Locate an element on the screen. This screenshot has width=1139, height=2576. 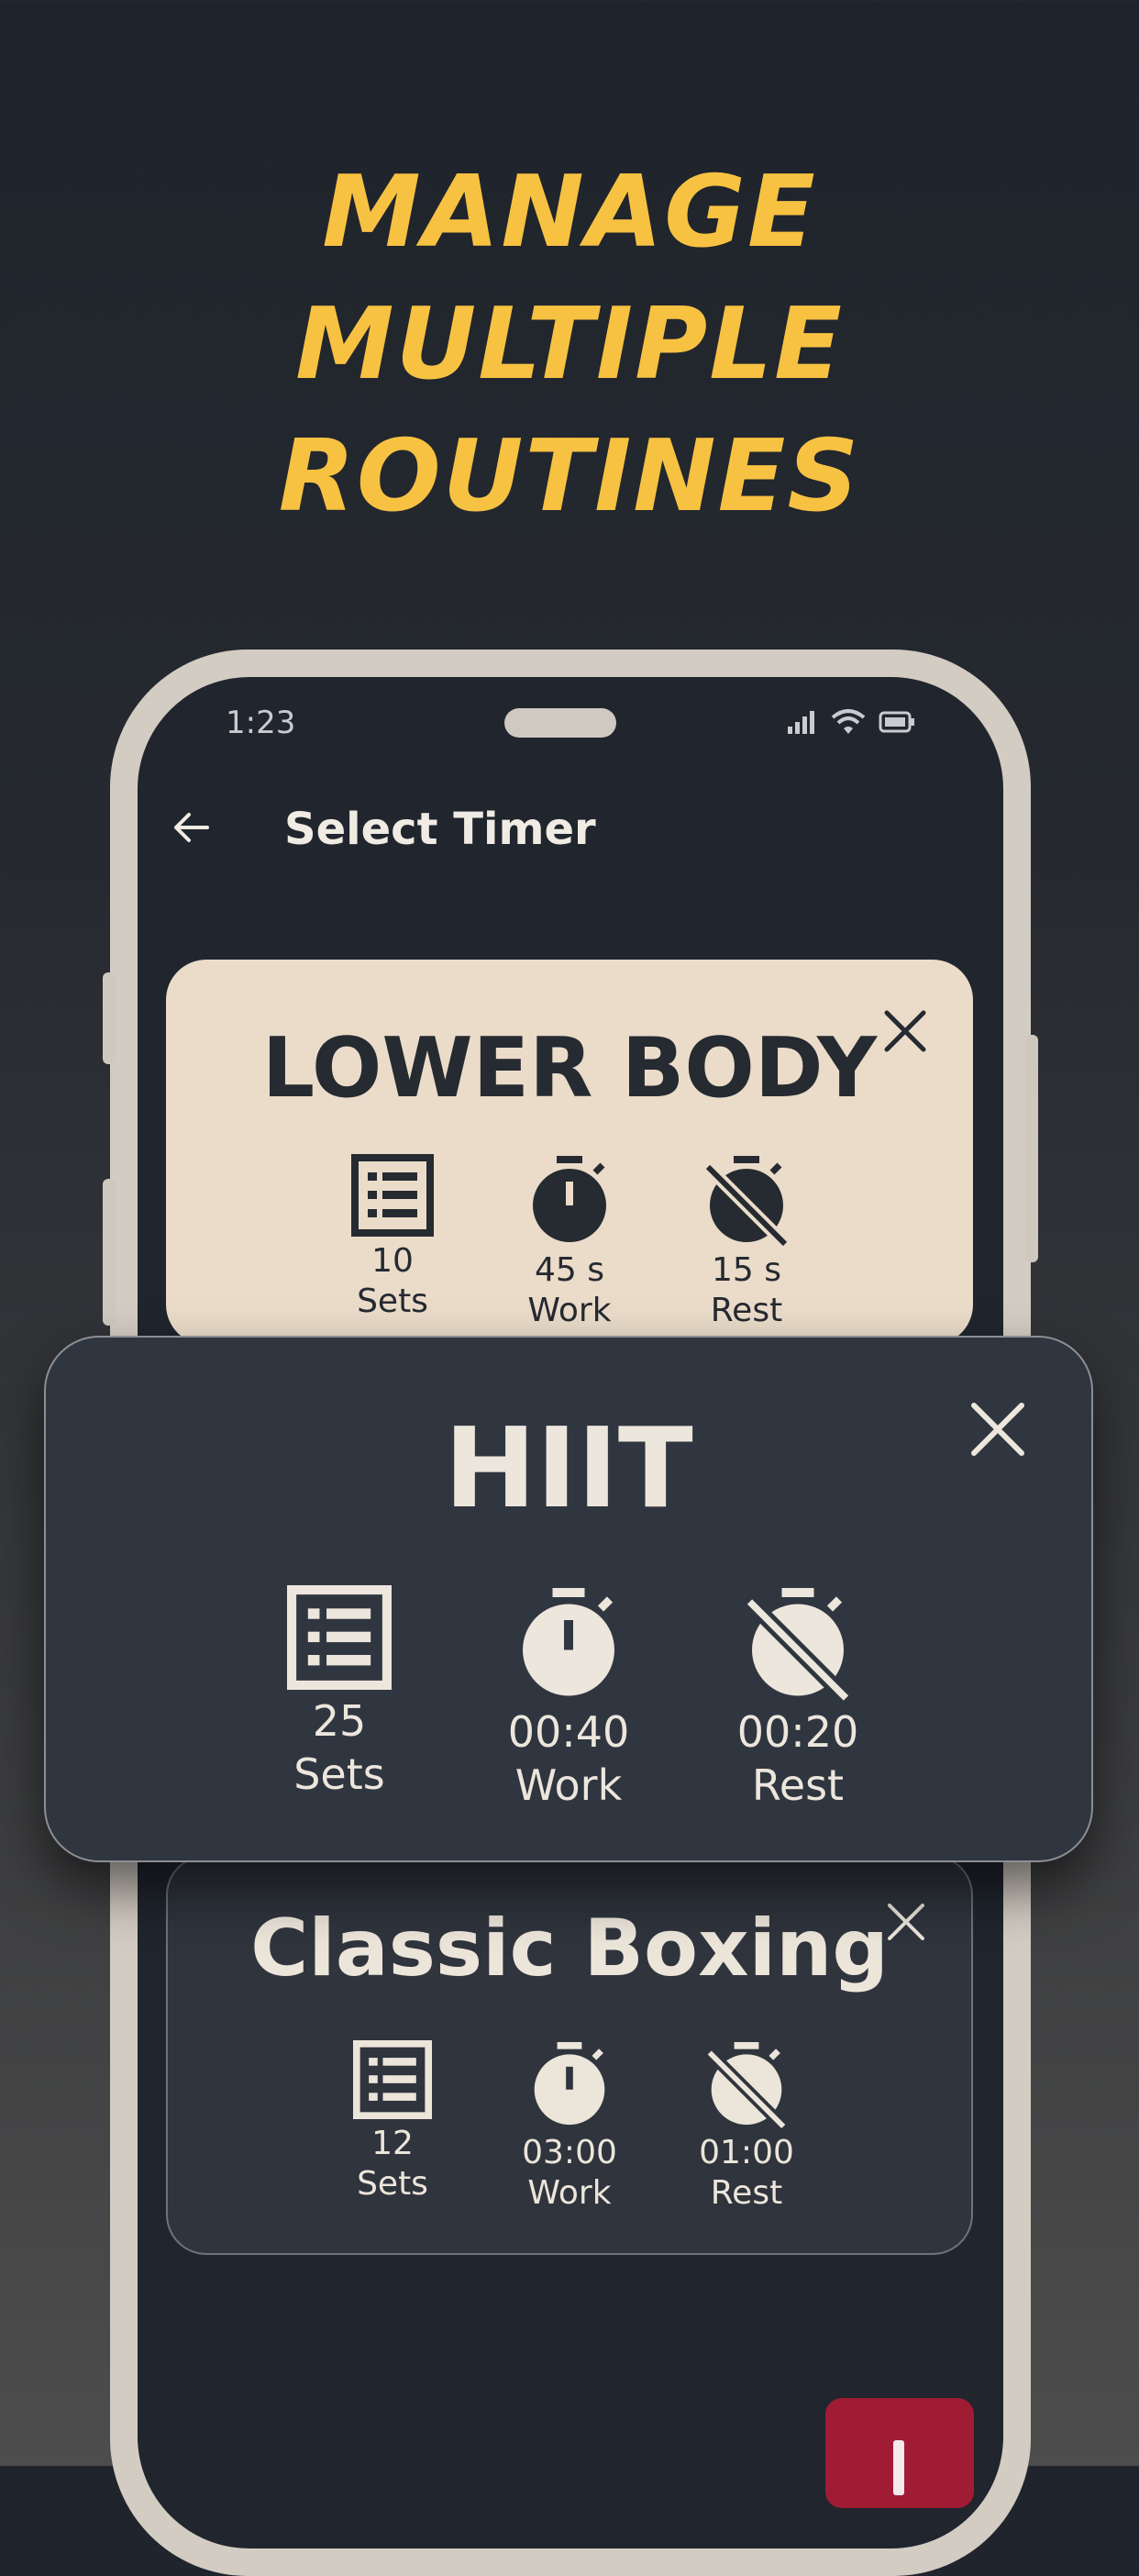
camera-notch is located at coordinates (560, 723).